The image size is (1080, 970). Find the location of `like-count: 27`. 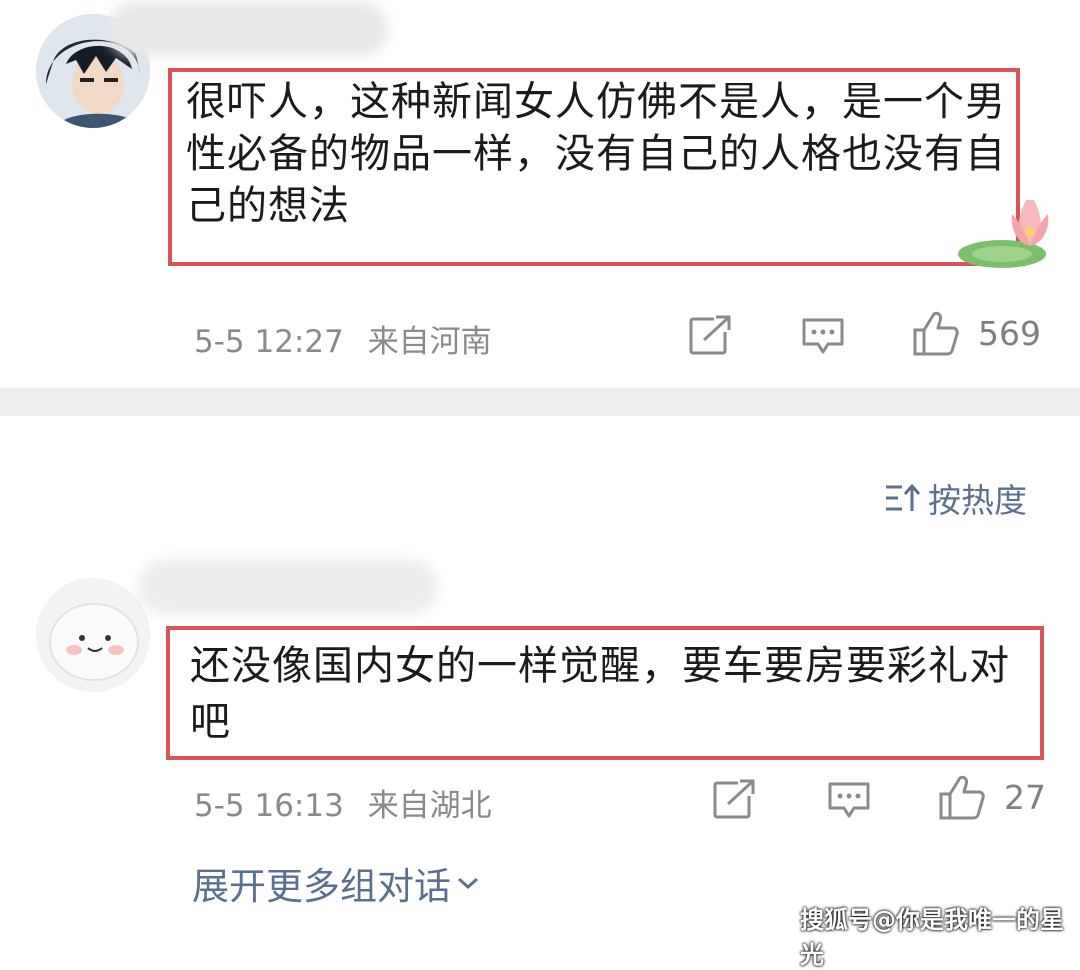

like-count: 27 is located at coordinates (1025, 797).